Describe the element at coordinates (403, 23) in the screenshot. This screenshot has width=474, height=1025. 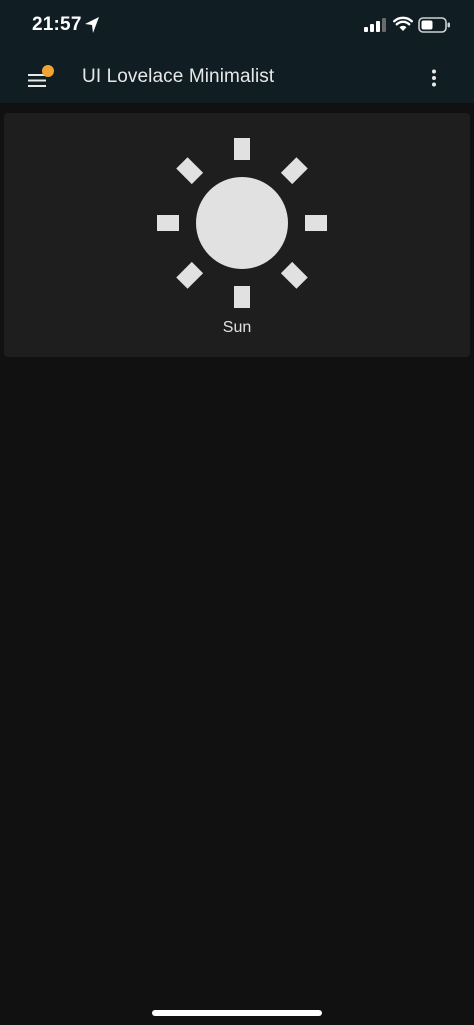
I see `wifi-icon` at that location.